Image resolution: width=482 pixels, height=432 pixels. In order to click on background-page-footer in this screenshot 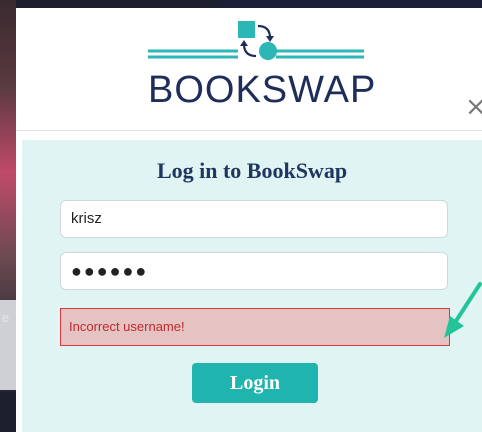, I will do `click(8, 412)`.